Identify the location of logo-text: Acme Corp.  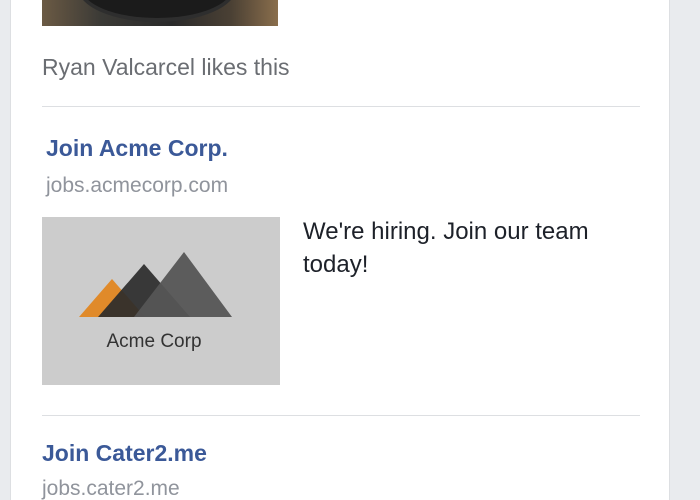
(153, 341).